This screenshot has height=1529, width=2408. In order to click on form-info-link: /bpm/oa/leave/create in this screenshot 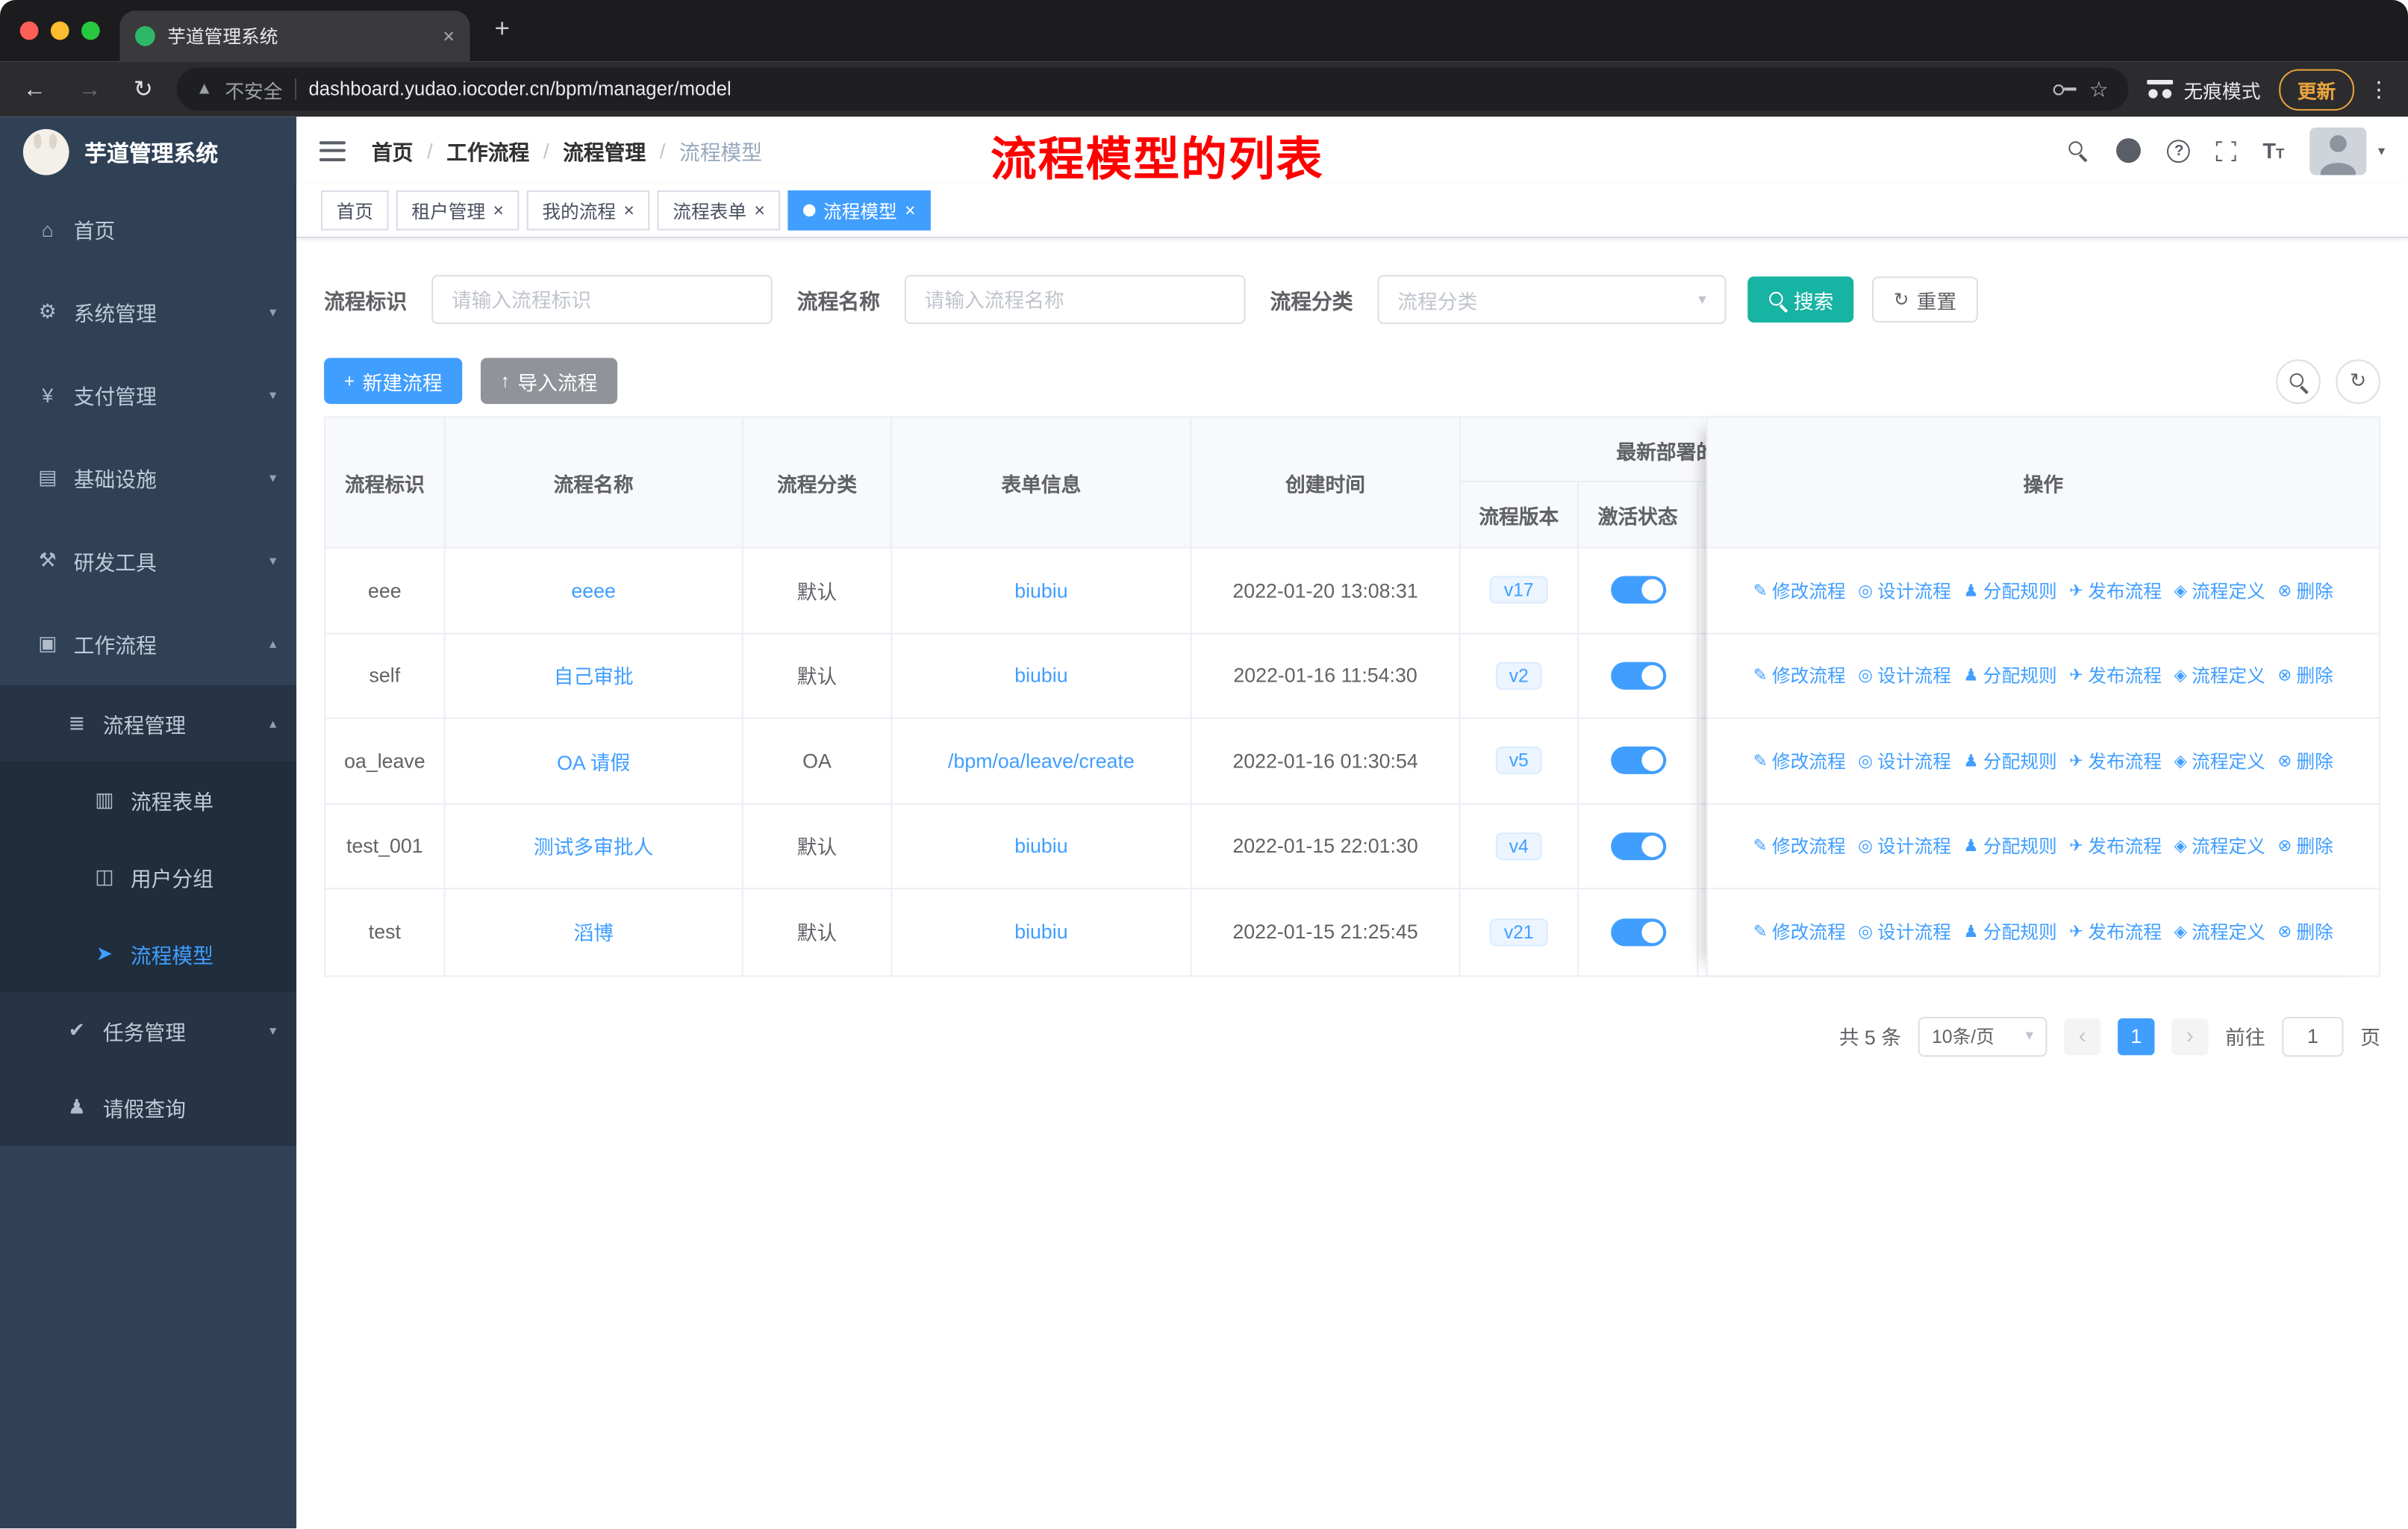, I will do `click(1041, 761)`.